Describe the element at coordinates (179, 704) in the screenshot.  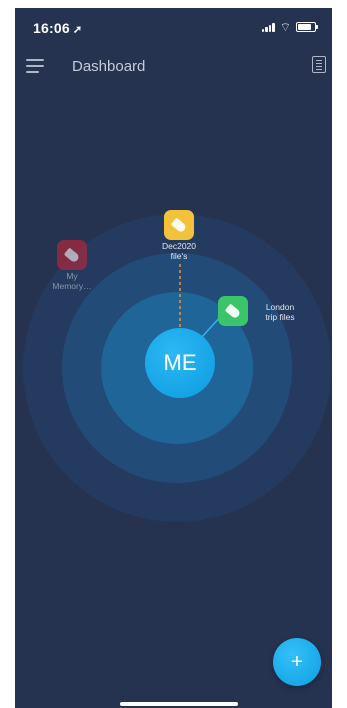
I see `home-indicator` at that location.